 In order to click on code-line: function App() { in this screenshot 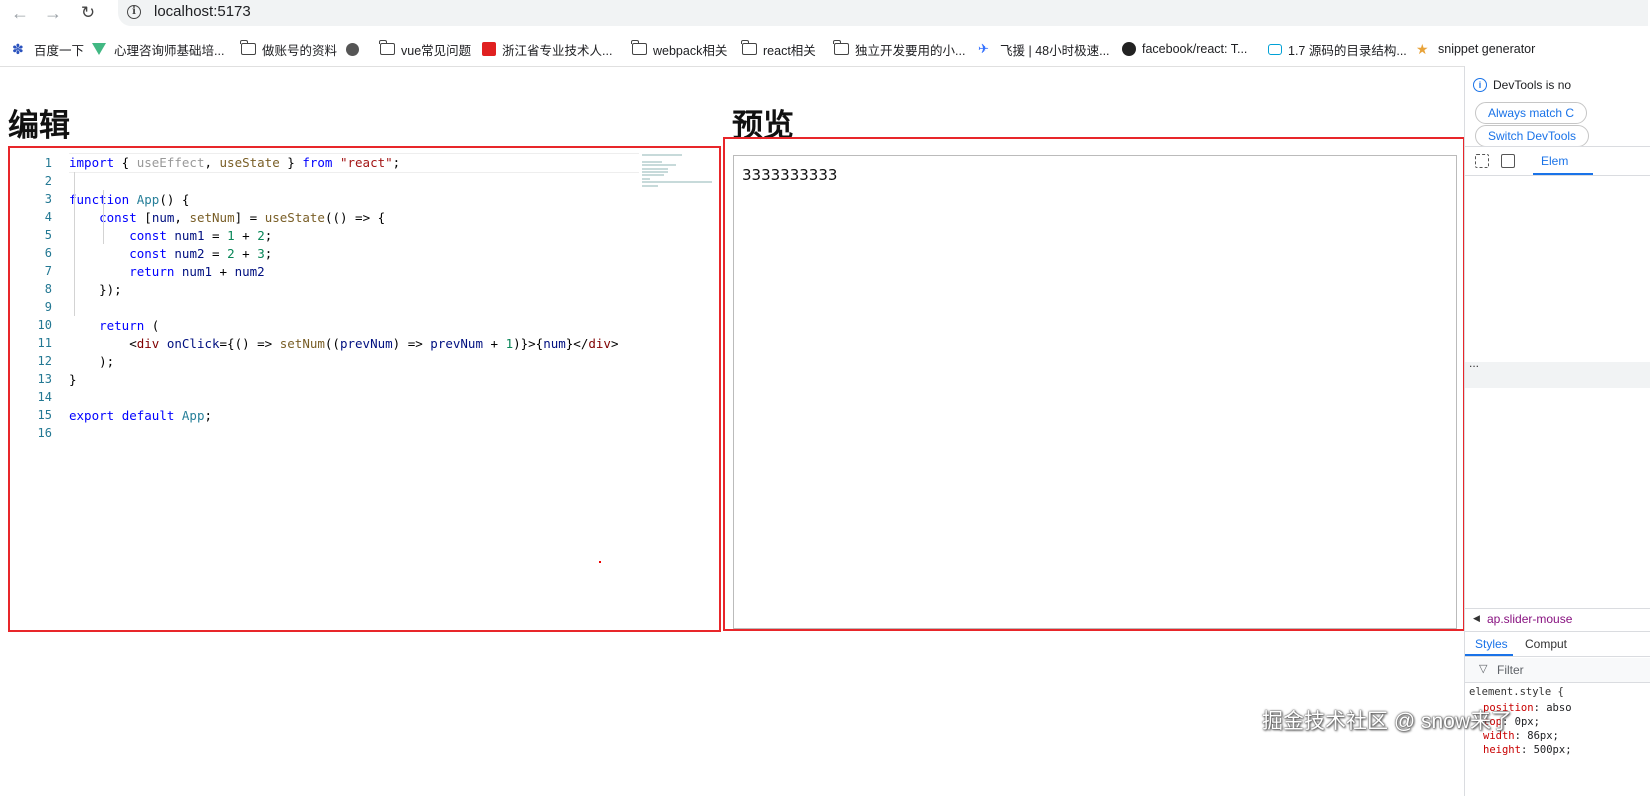, I will do `click(394, 200)`.